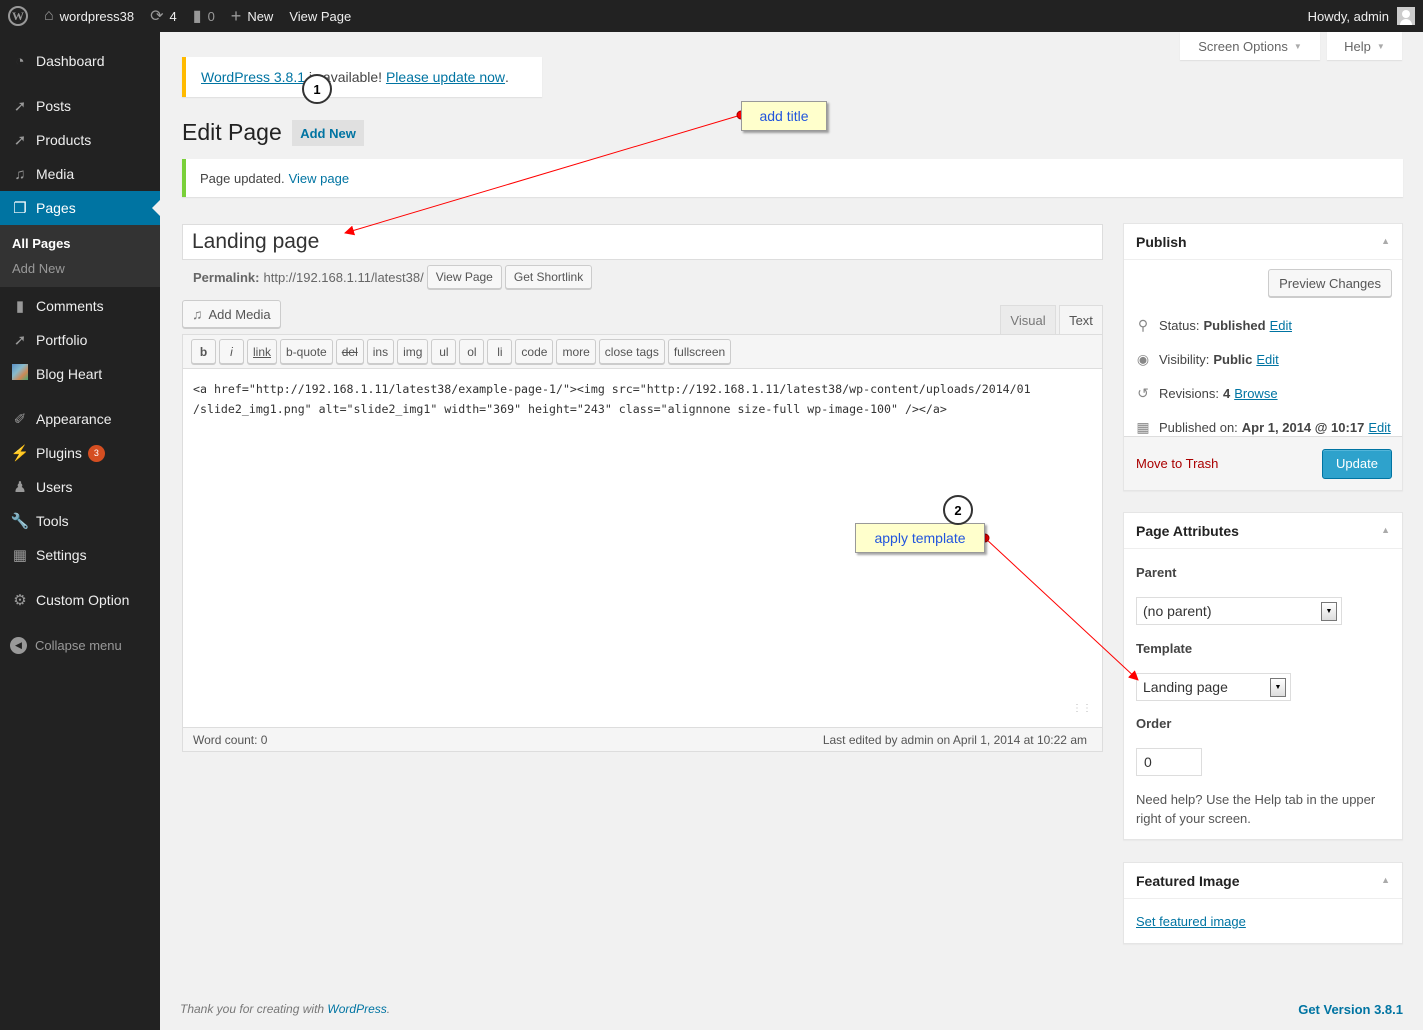  I want to click on sidebar-item-products: ➚ Products, so click(80, 140).